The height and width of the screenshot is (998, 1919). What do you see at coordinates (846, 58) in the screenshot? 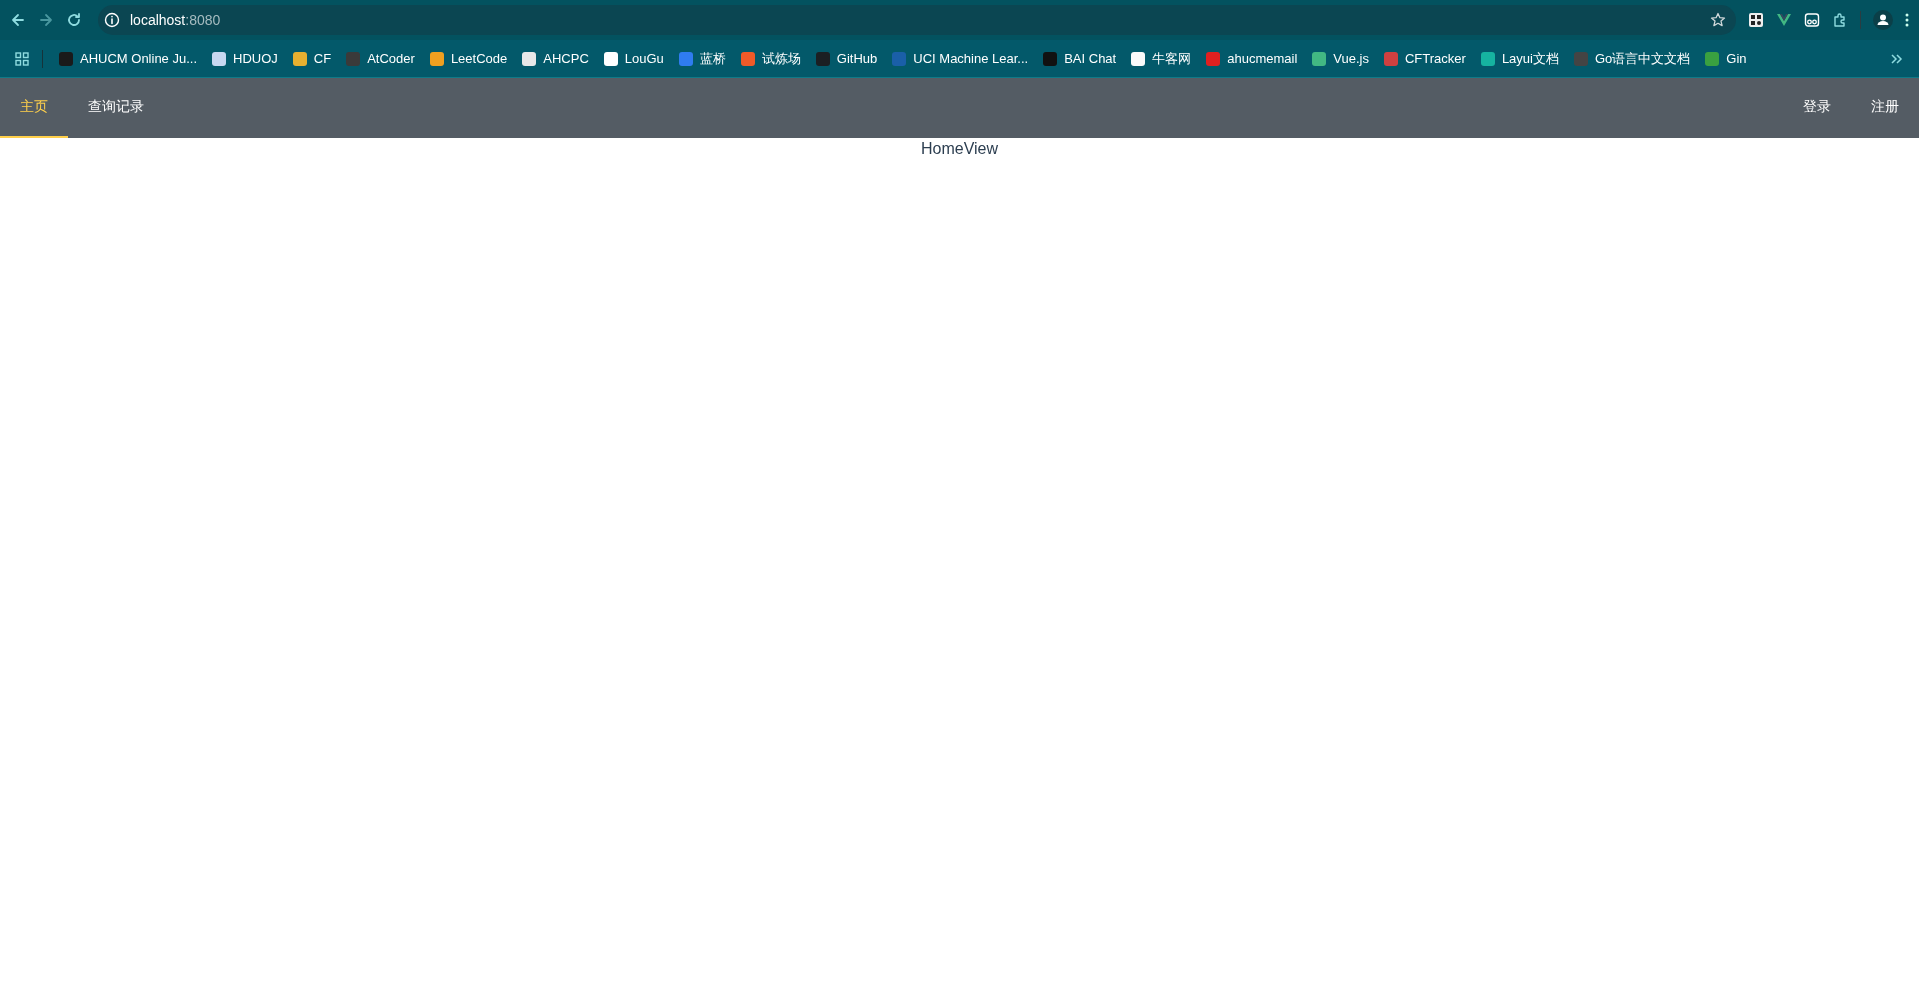
I see `bookmark: GitHub` at bounding box center [846, 58].